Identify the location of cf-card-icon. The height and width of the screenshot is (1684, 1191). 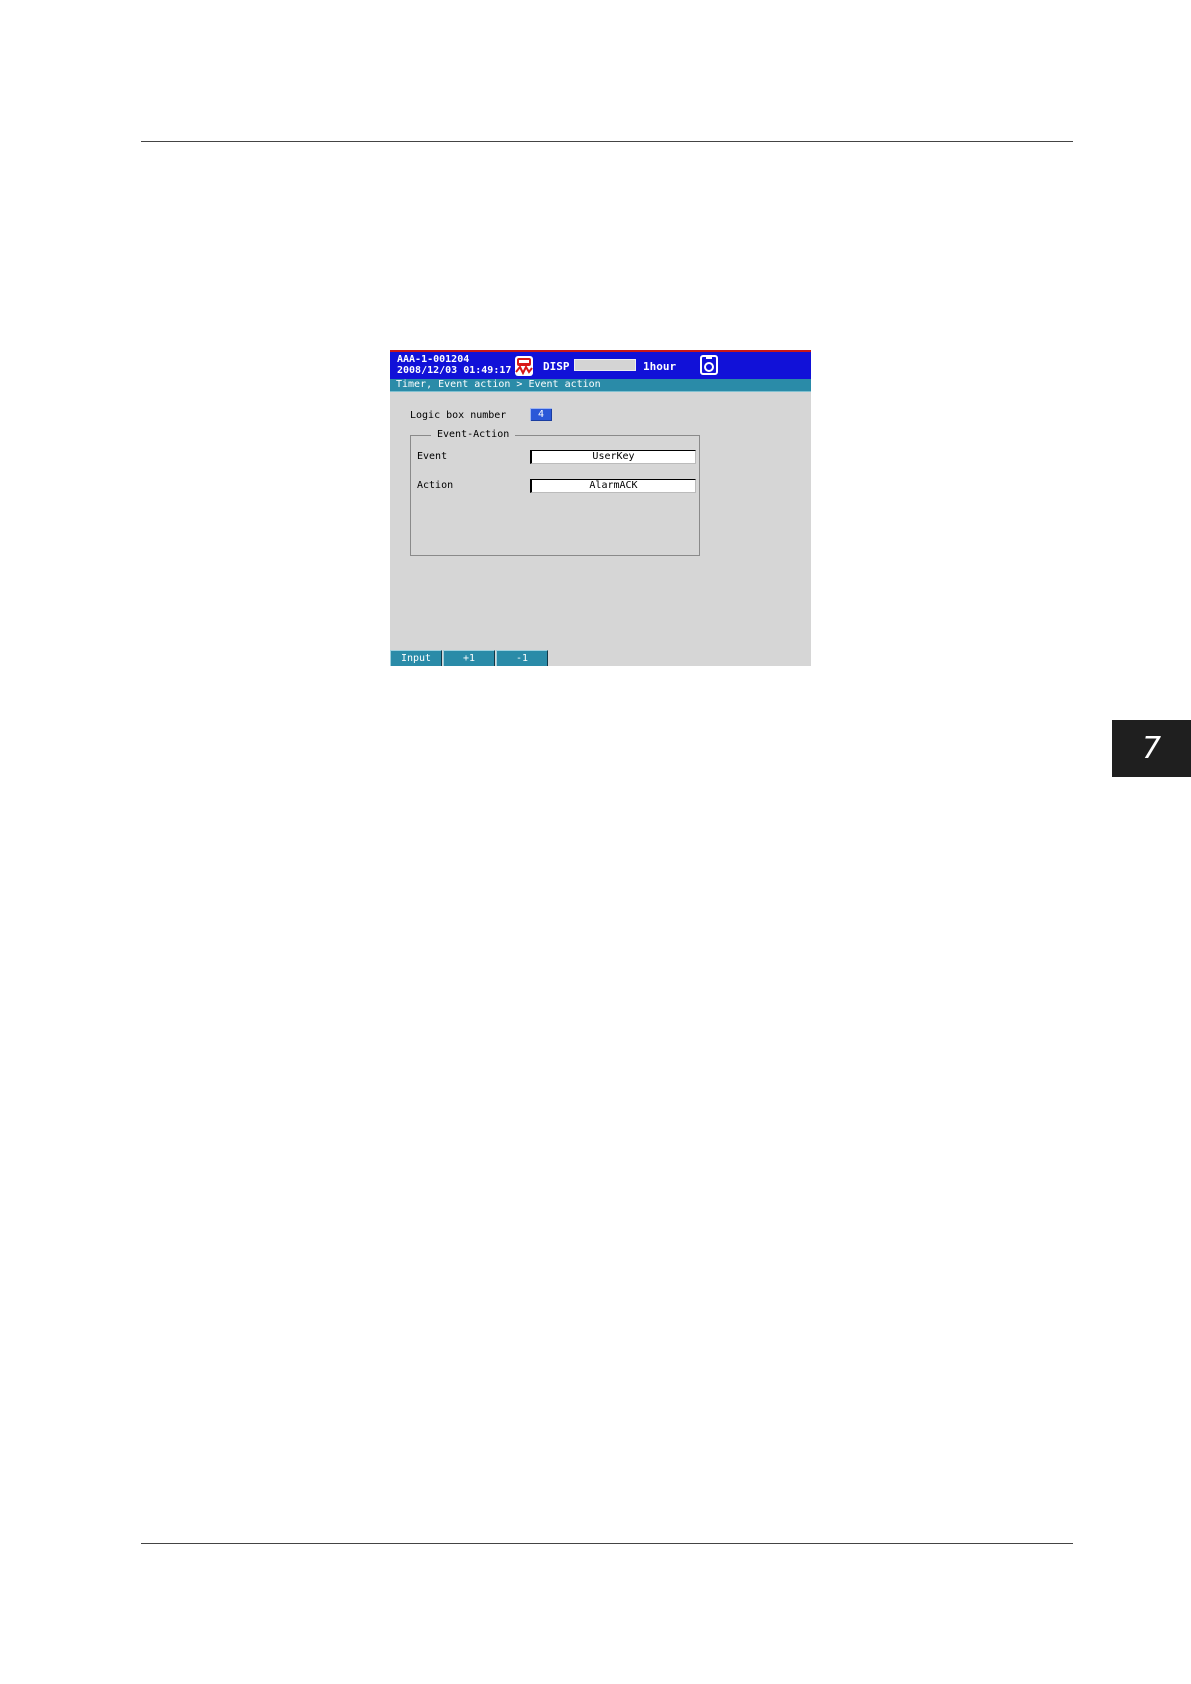
(709, 365).